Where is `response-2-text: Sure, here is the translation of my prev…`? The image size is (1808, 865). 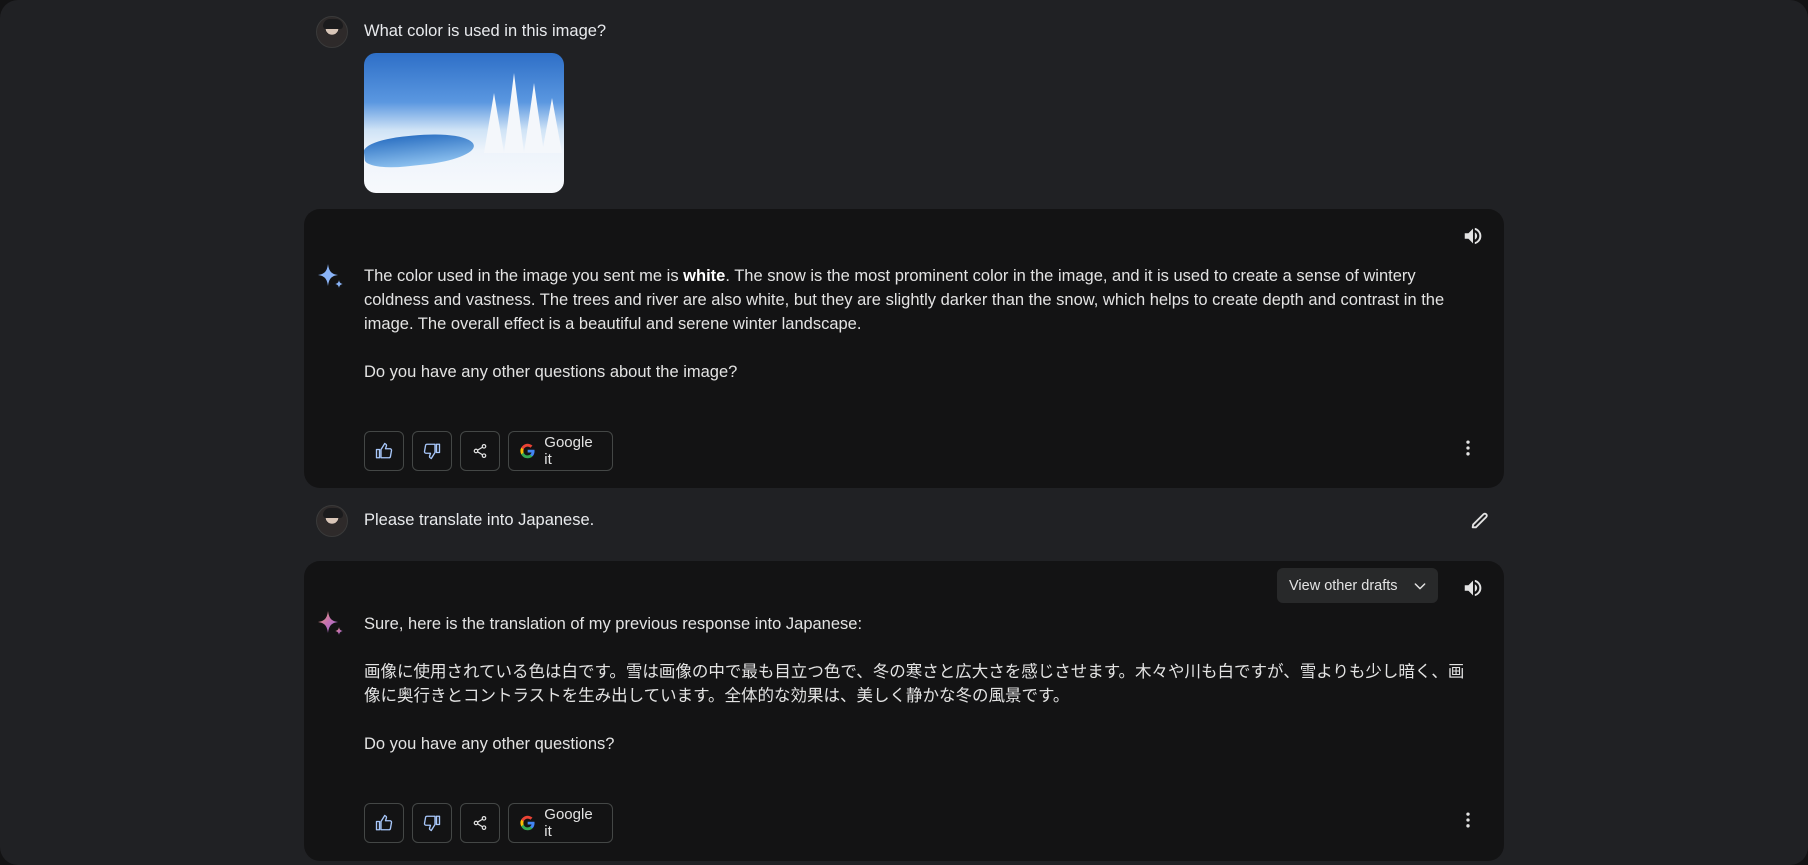 response-2-text: Sure, here is the translation of my prev… is located at coordinates (919, 696).